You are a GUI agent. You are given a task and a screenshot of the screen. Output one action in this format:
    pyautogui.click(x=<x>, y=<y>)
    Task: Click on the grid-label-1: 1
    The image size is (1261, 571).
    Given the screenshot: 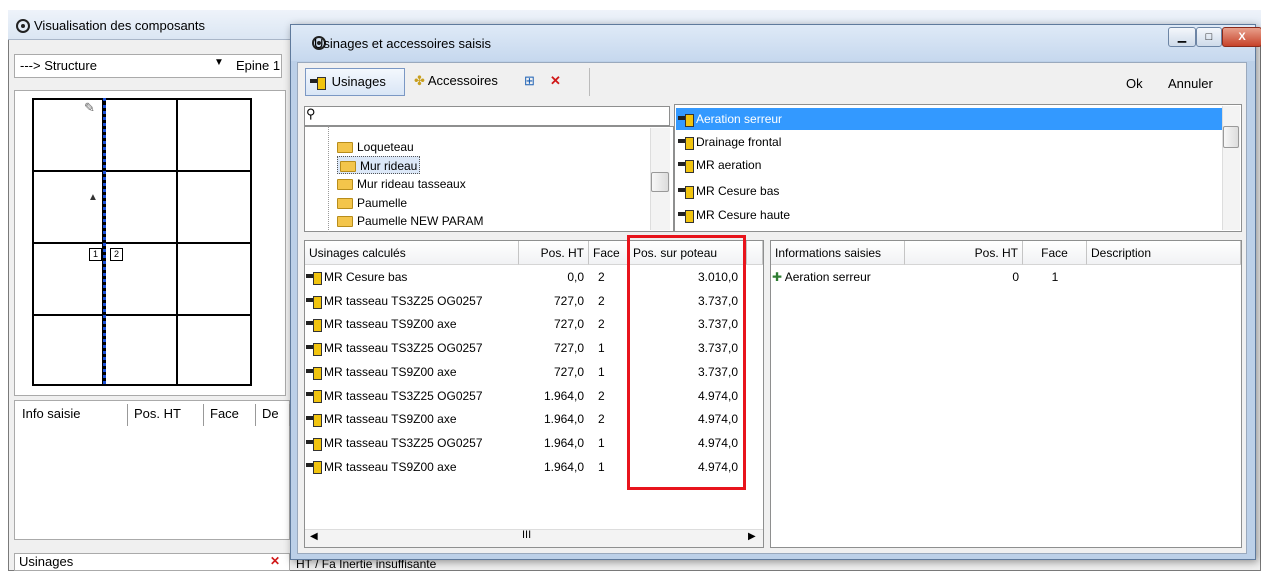 What is the action you would take?
    pyautogui.click(x=95, y=254)
    